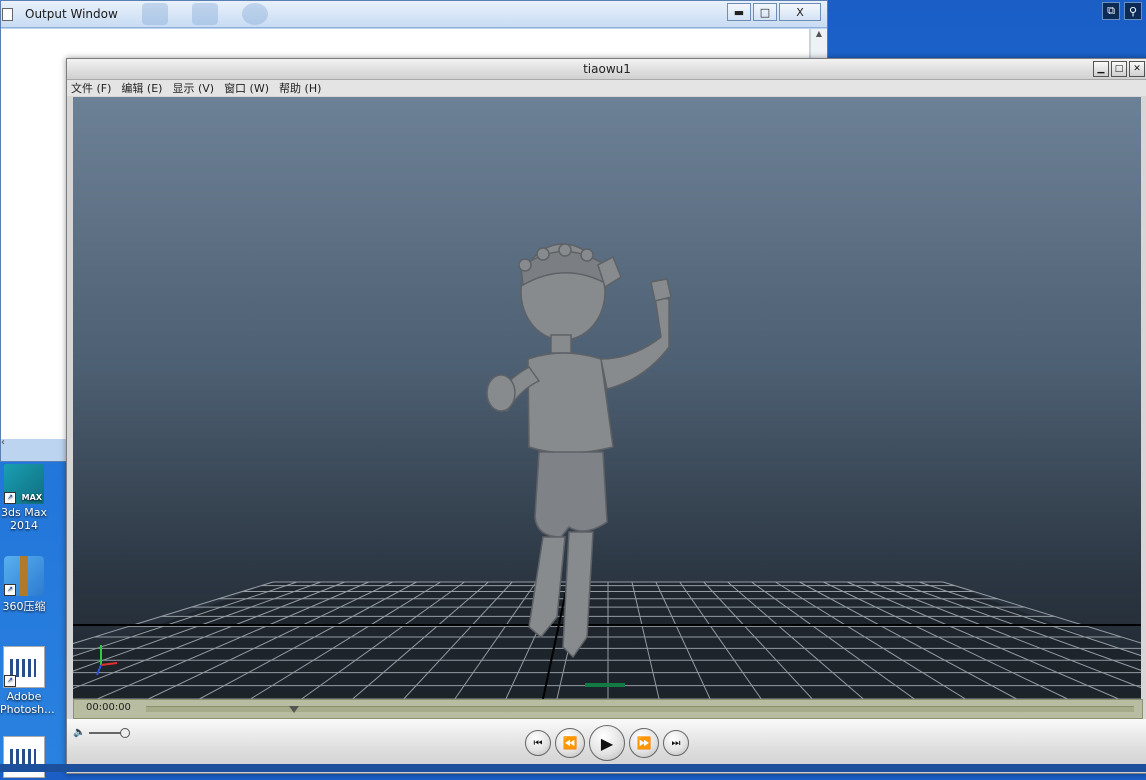 The width and height of the screenshot is (1146, 780). Describe the element at coordinates (414, 14) in the screenshot. I see `output-window-titlebar: Output Window ▬ □ X` at that location.